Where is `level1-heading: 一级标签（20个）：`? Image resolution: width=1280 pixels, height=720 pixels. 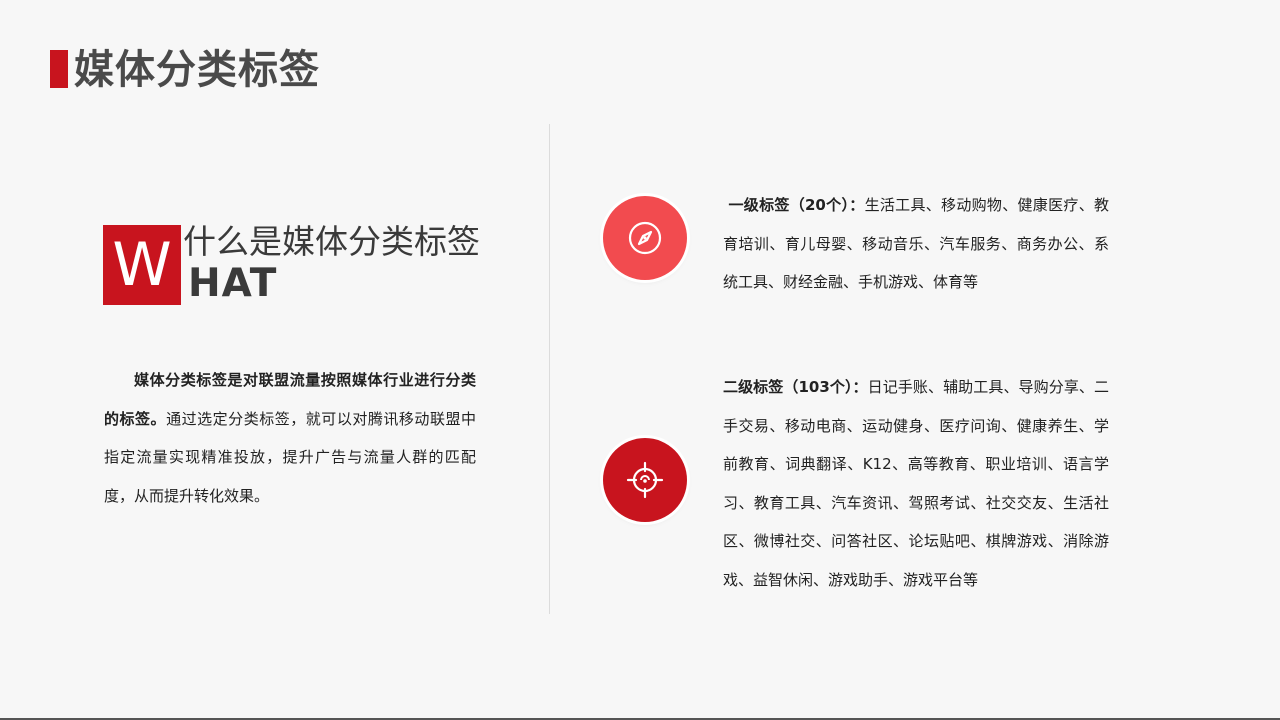
level1-heading: 一级标签（20个）： is located at coordinates (794, 205).